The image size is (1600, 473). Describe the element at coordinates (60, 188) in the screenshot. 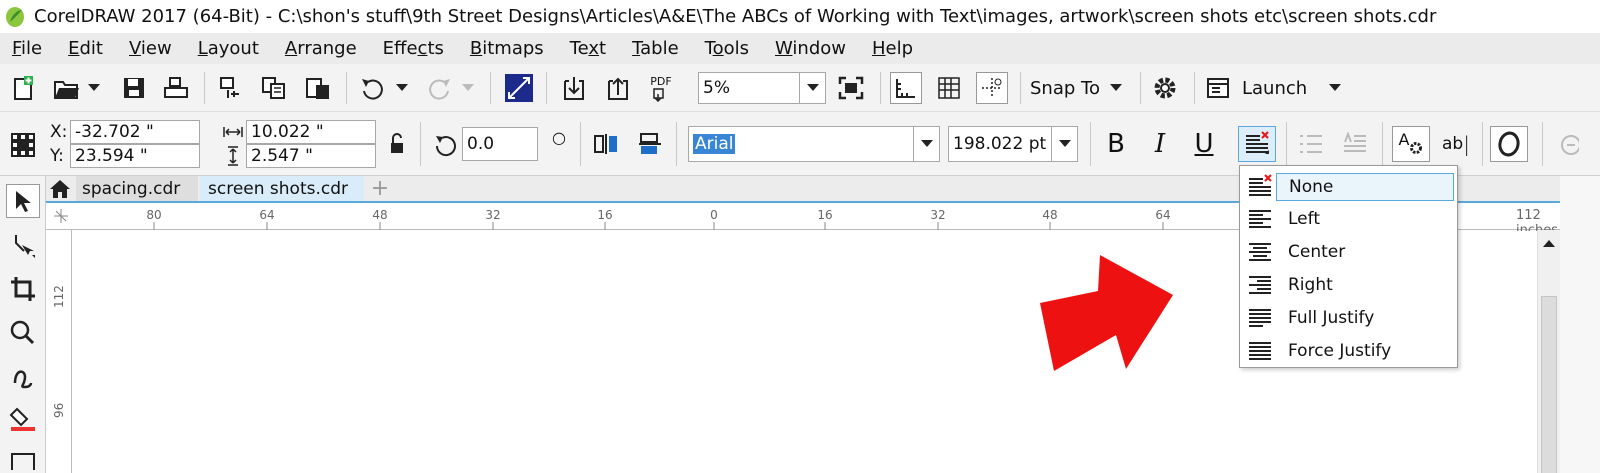

I see `welcome-home-icon` at that location.